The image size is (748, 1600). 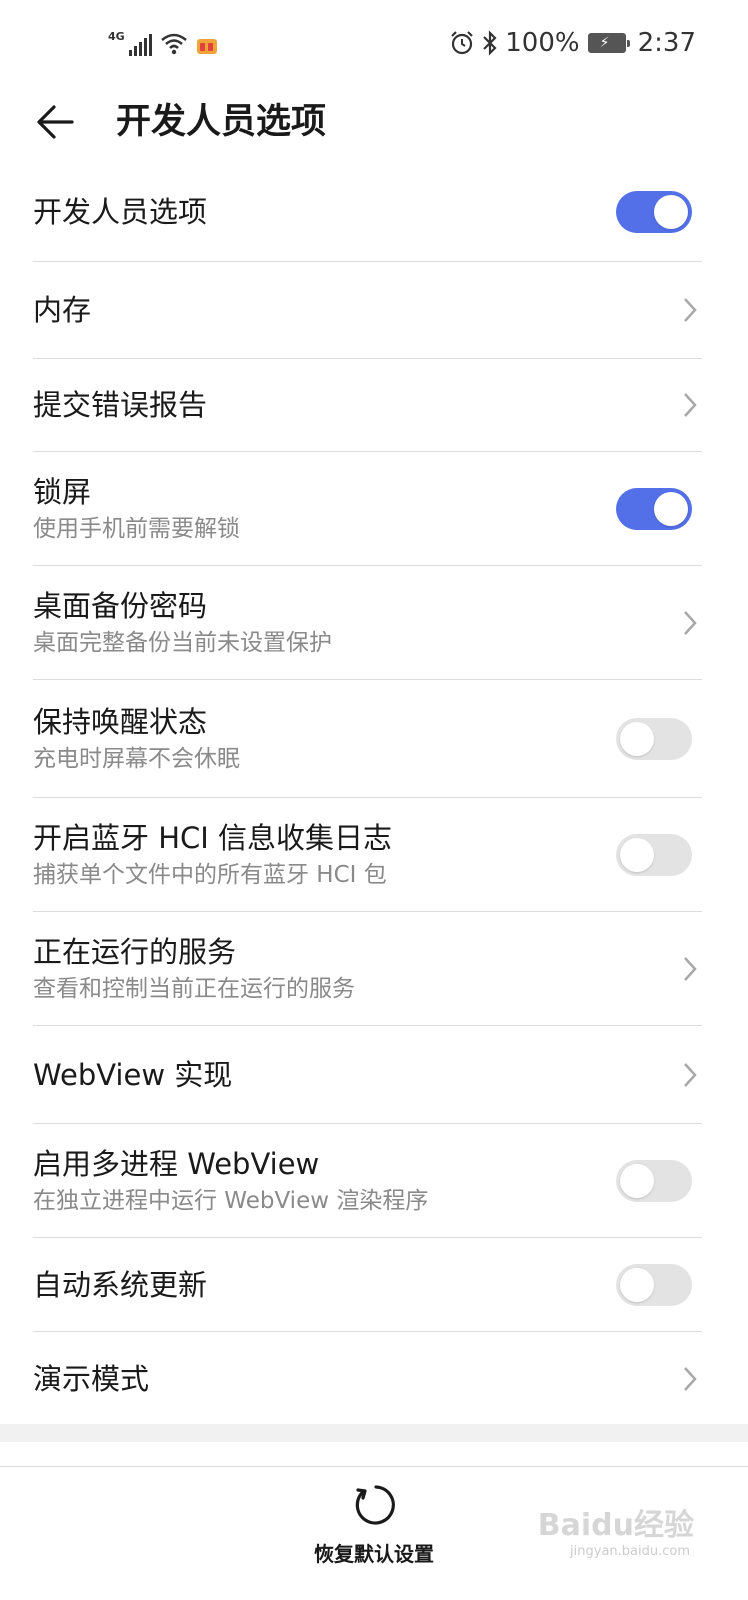 What do you see at coordinates (654, 211) in the screenshot?
I see `developer-options-toggle` at bounding box center [654, 211].